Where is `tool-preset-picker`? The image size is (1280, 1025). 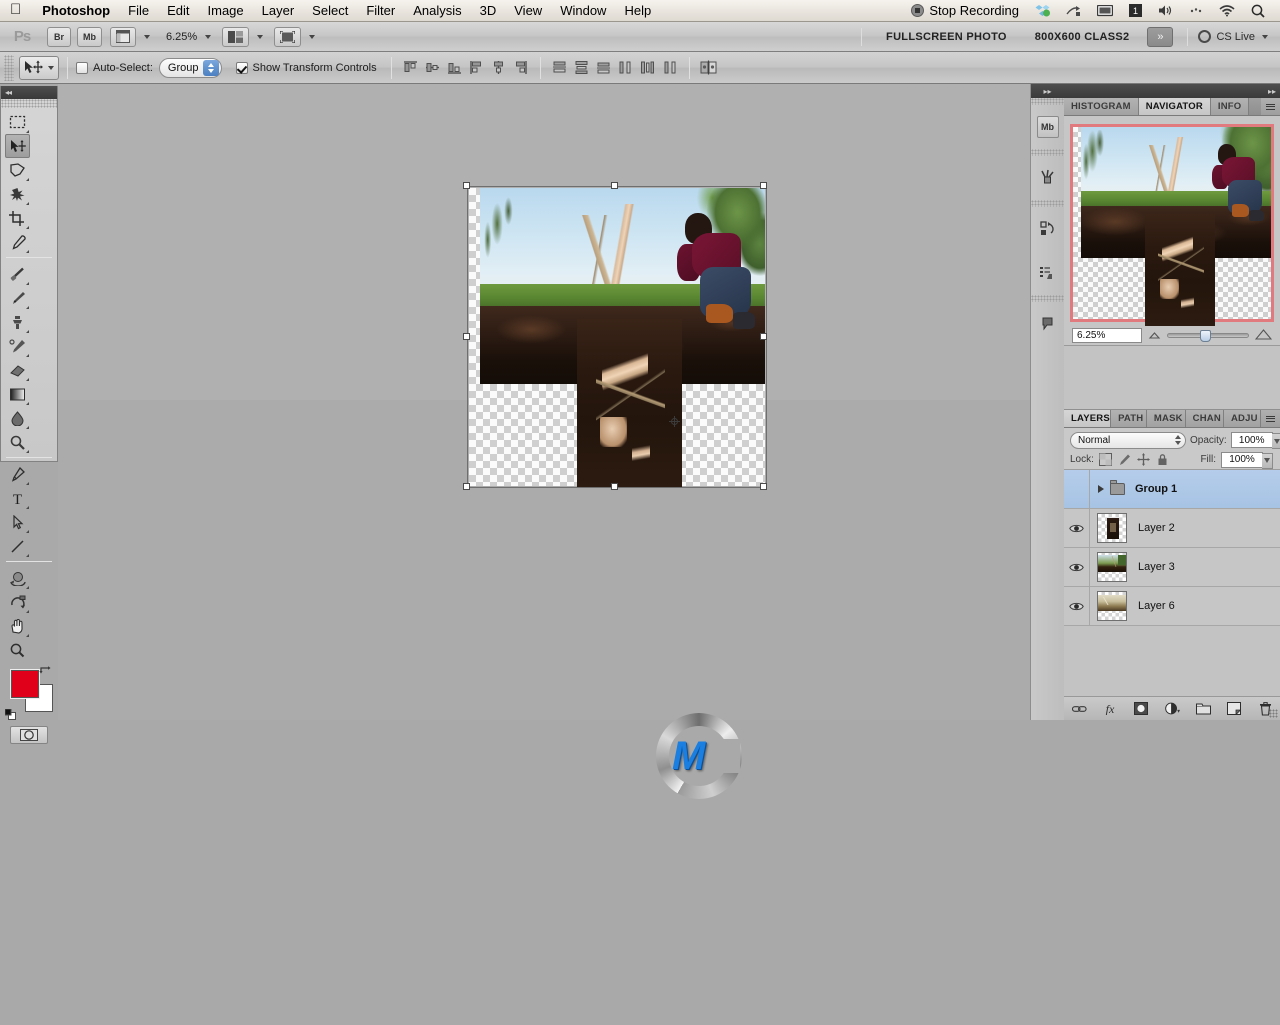
tool-preset-picker is located at coordinates (39, 67).